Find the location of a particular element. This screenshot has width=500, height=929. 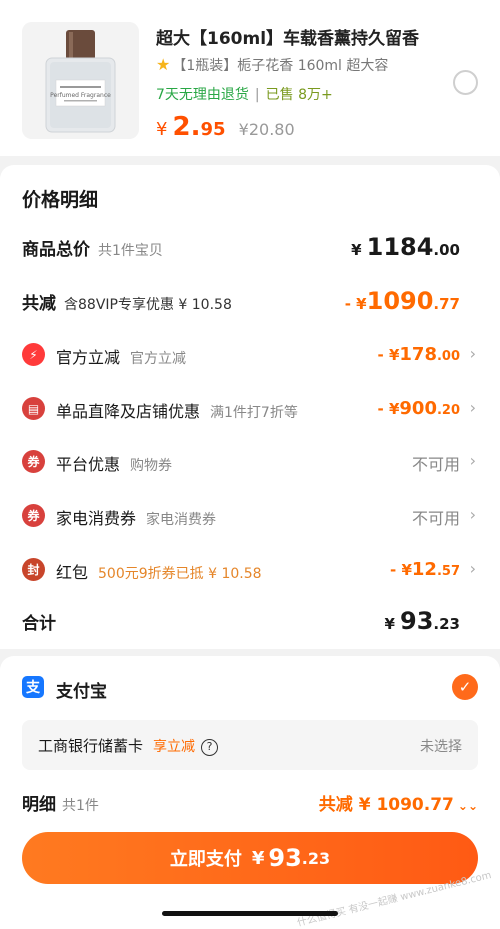

discount-row-red-packet: 封 红包 500元9折券已抵 ¥ 10.58 - ¥12.57 › is located at coordinates (250, 570).